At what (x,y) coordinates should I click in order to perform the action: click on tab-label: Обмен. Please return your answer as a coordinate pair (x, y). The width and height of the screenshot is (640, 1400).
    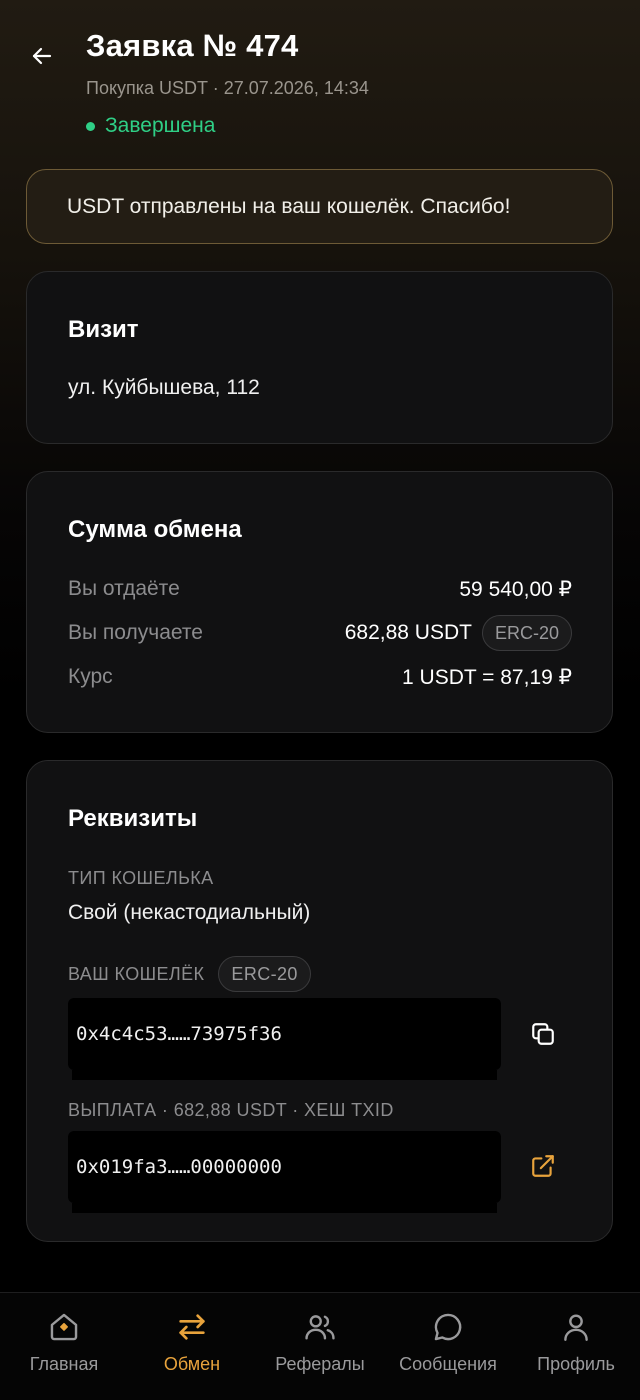
    Looking at the image, I should click on (192, 1364).